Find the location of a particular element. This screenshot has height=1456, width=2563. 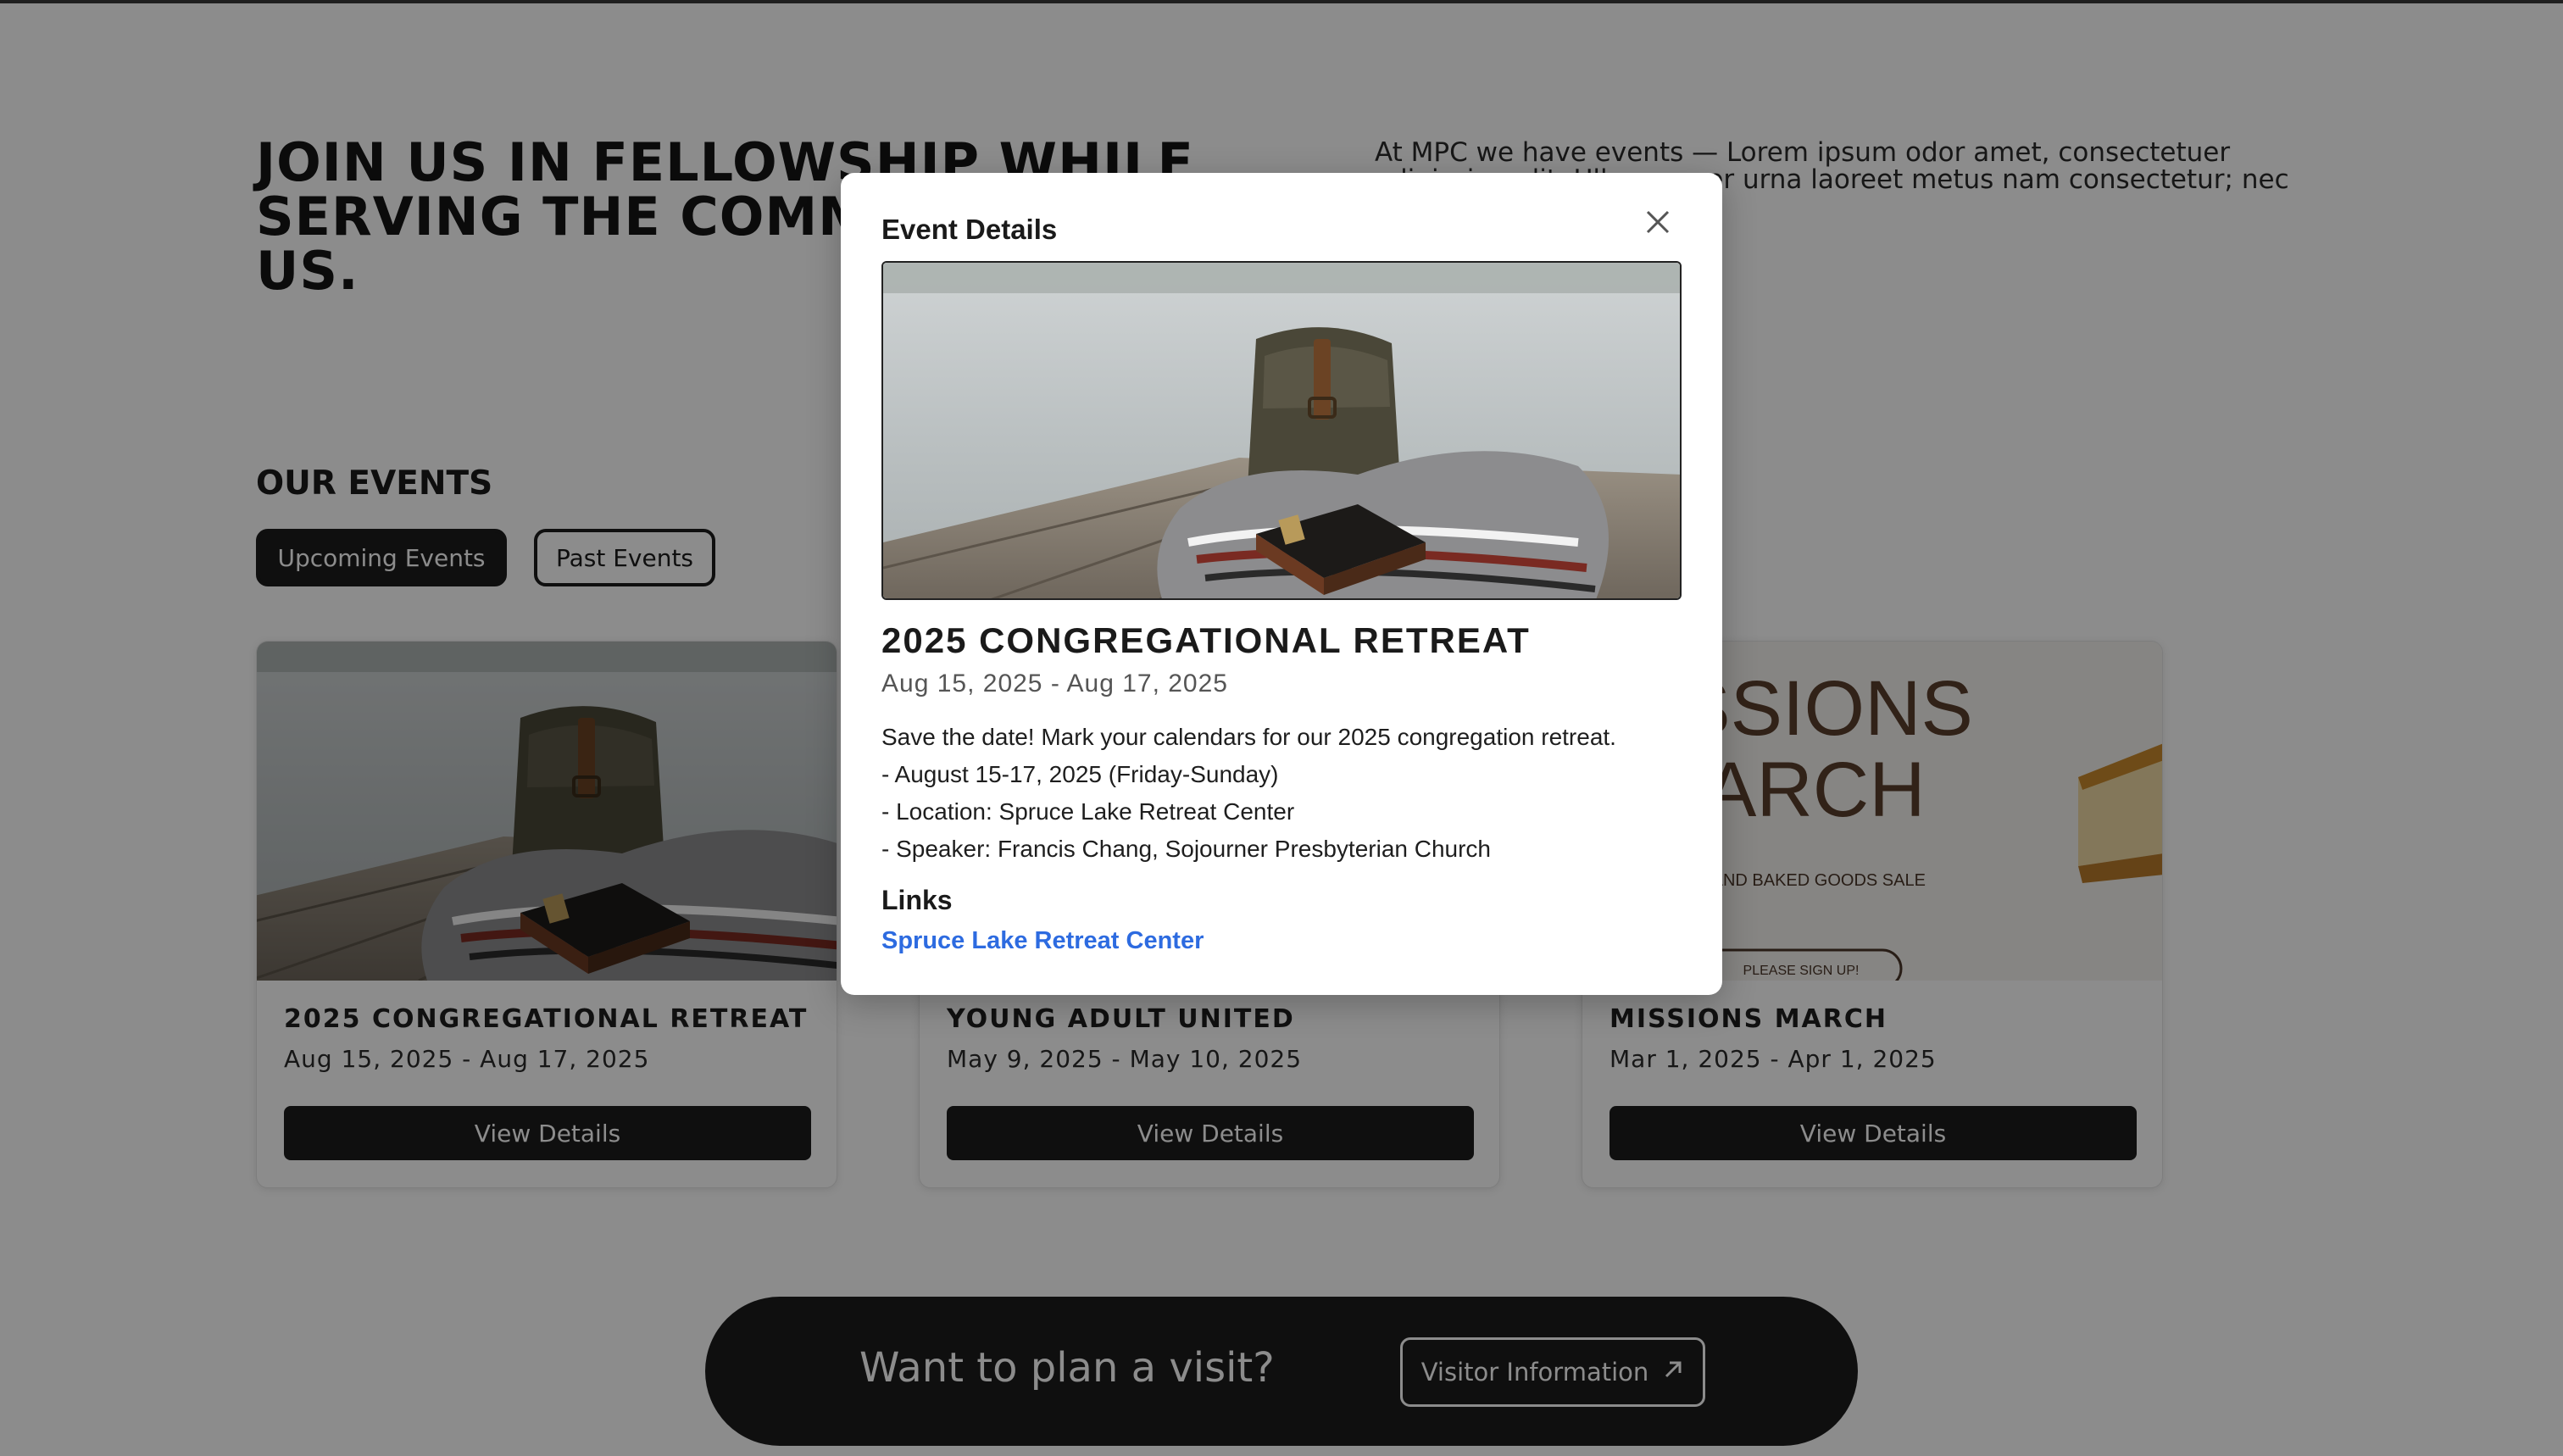

event-image is located at coordinates (1281, 431).